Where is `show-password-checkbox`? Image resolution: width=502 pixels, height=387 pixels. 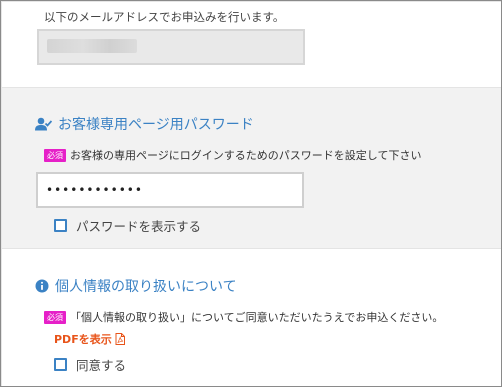 show-password-checkbox is located at coordinates (60, 225).